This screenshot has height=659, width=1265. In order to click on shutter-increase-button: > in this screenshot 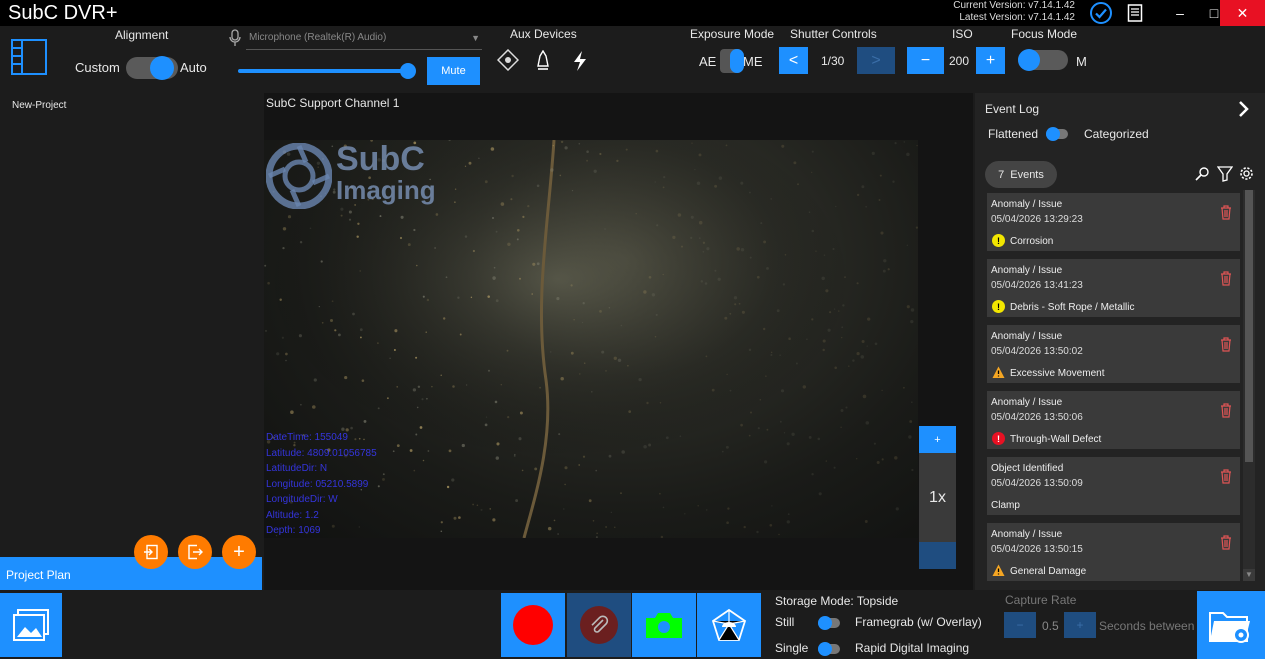, I will do `click(876, 60)`.